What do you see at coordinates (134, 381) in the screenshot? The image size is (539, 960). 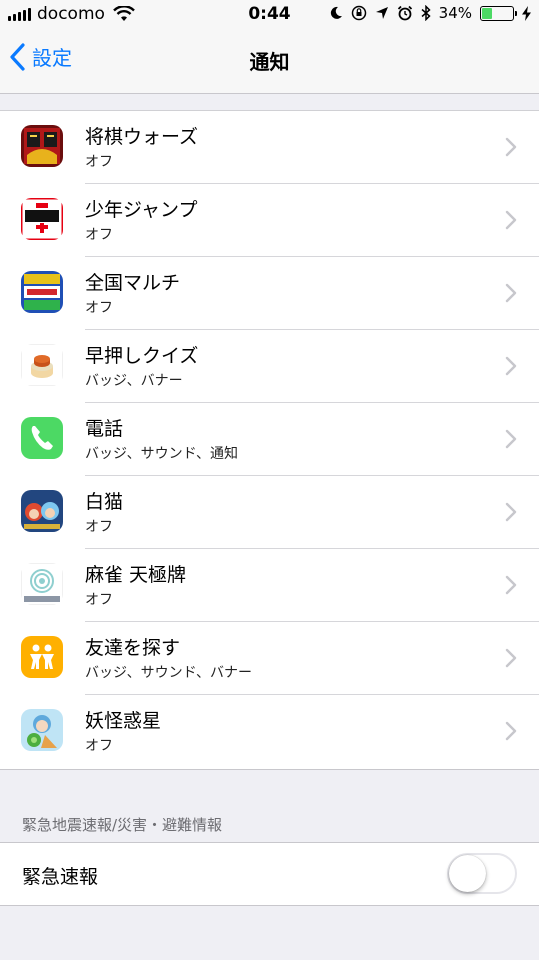 I see `notification-summary: バッジ、バナー` at bounding box center [134, 381].